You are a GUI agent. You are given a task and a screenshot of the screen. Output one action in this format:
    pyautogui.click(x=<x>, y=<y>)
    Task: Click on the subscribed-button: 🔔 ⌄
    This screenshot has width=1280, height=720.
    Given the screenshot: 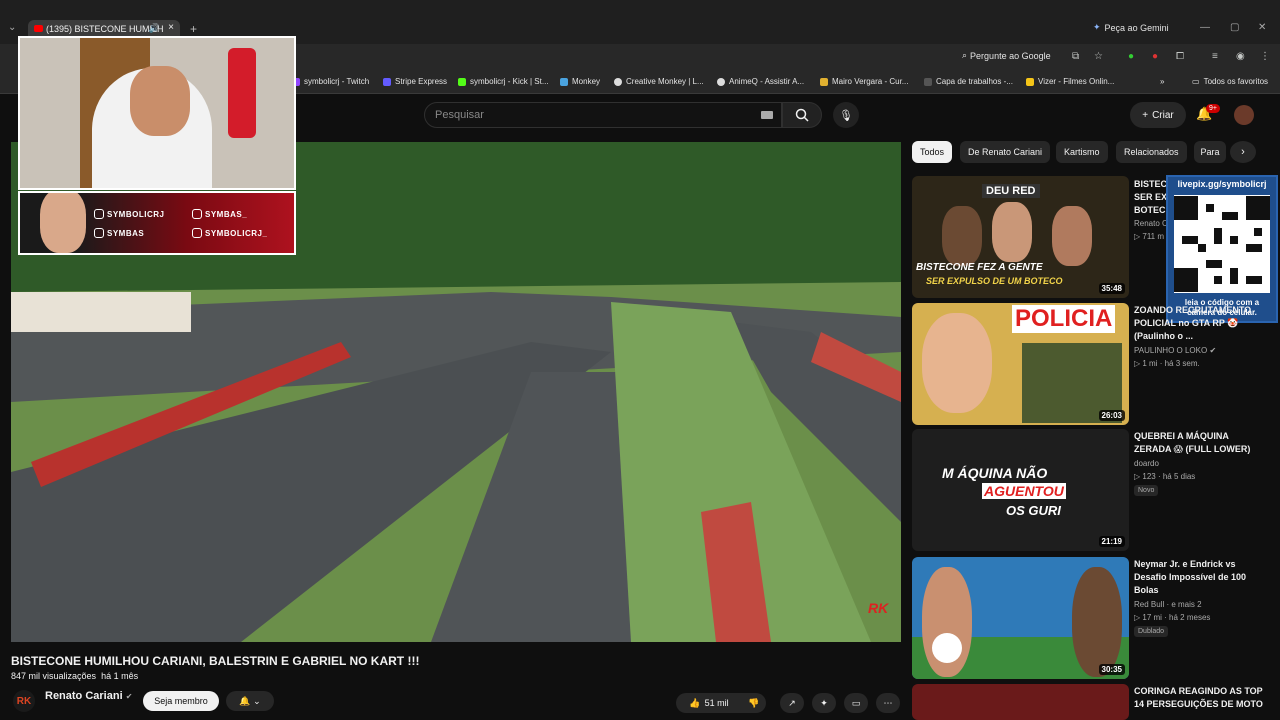 What is the action you would take?
    pyautogui.click(x=250, y=701)
    